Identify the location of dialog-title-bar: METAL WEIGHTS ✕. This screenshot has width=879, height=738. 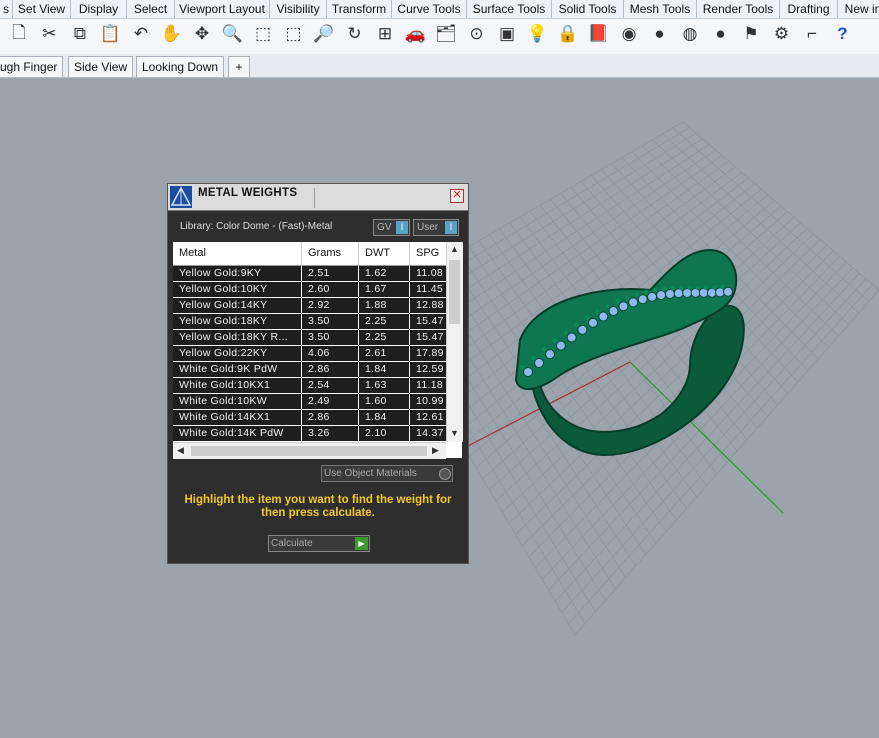
(318, 197).